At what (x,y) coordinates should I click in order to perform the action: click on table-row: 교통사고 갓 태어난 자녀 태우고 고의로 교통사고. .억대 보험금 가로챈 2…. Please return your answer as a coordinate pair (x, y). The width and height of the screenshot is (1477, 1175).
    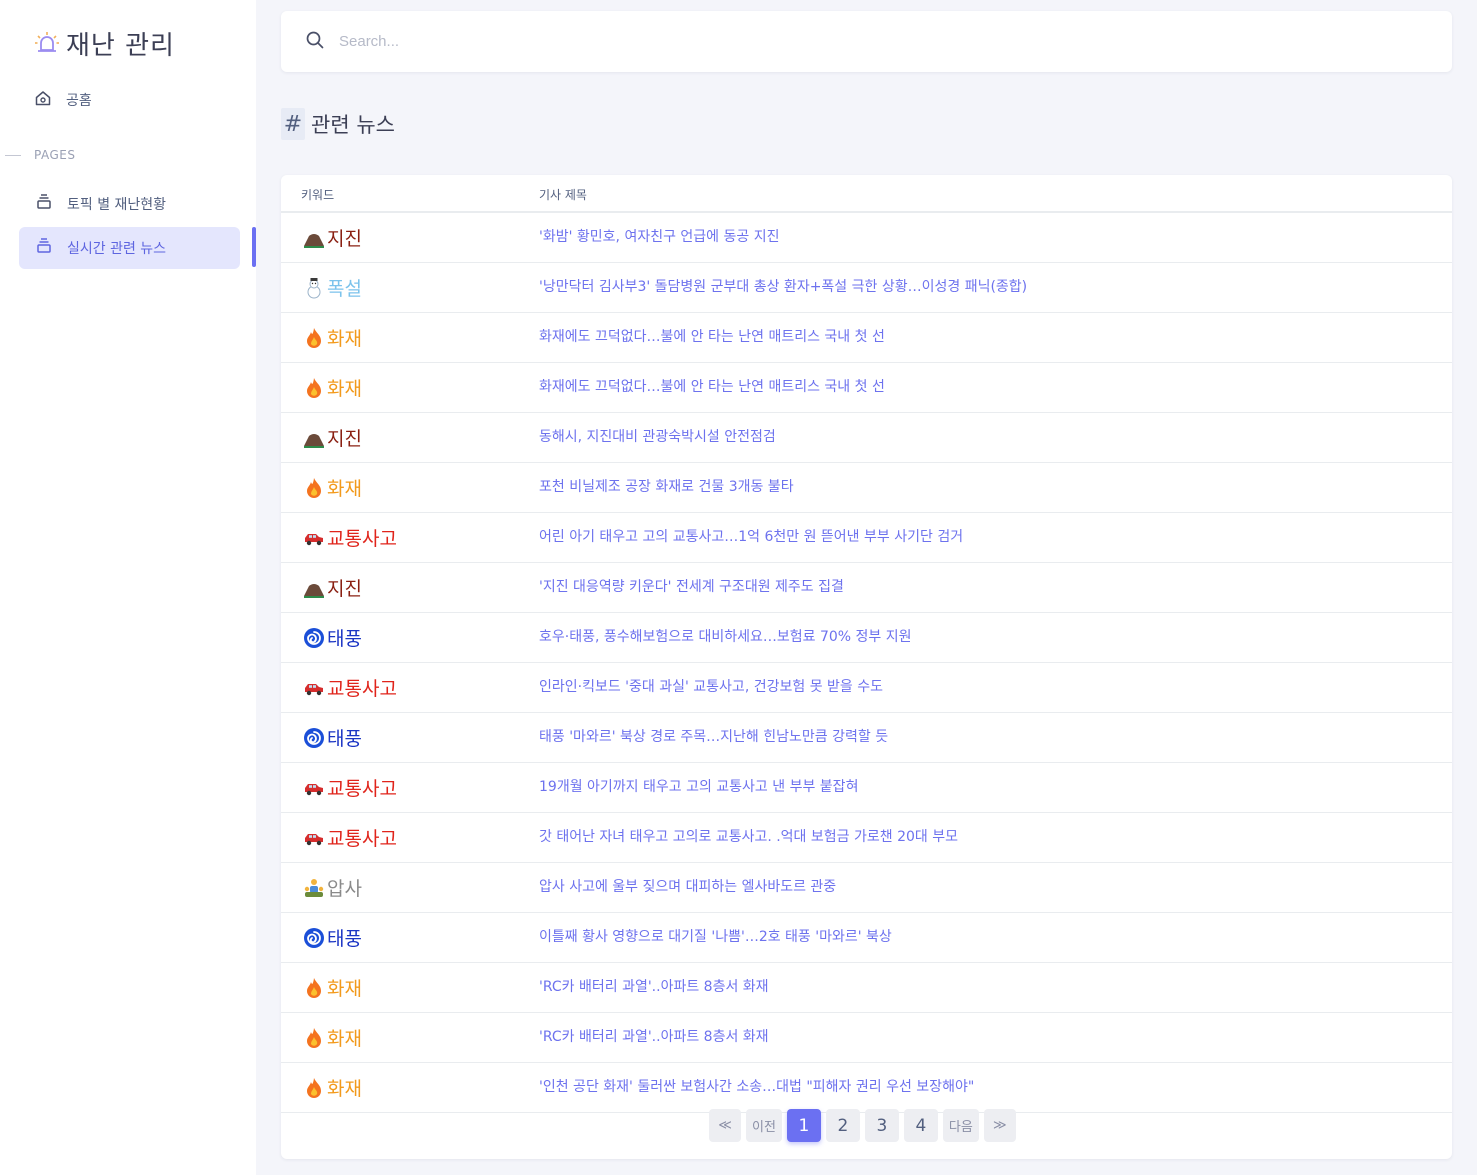
    Looking at the image, I should click on (866, 838).